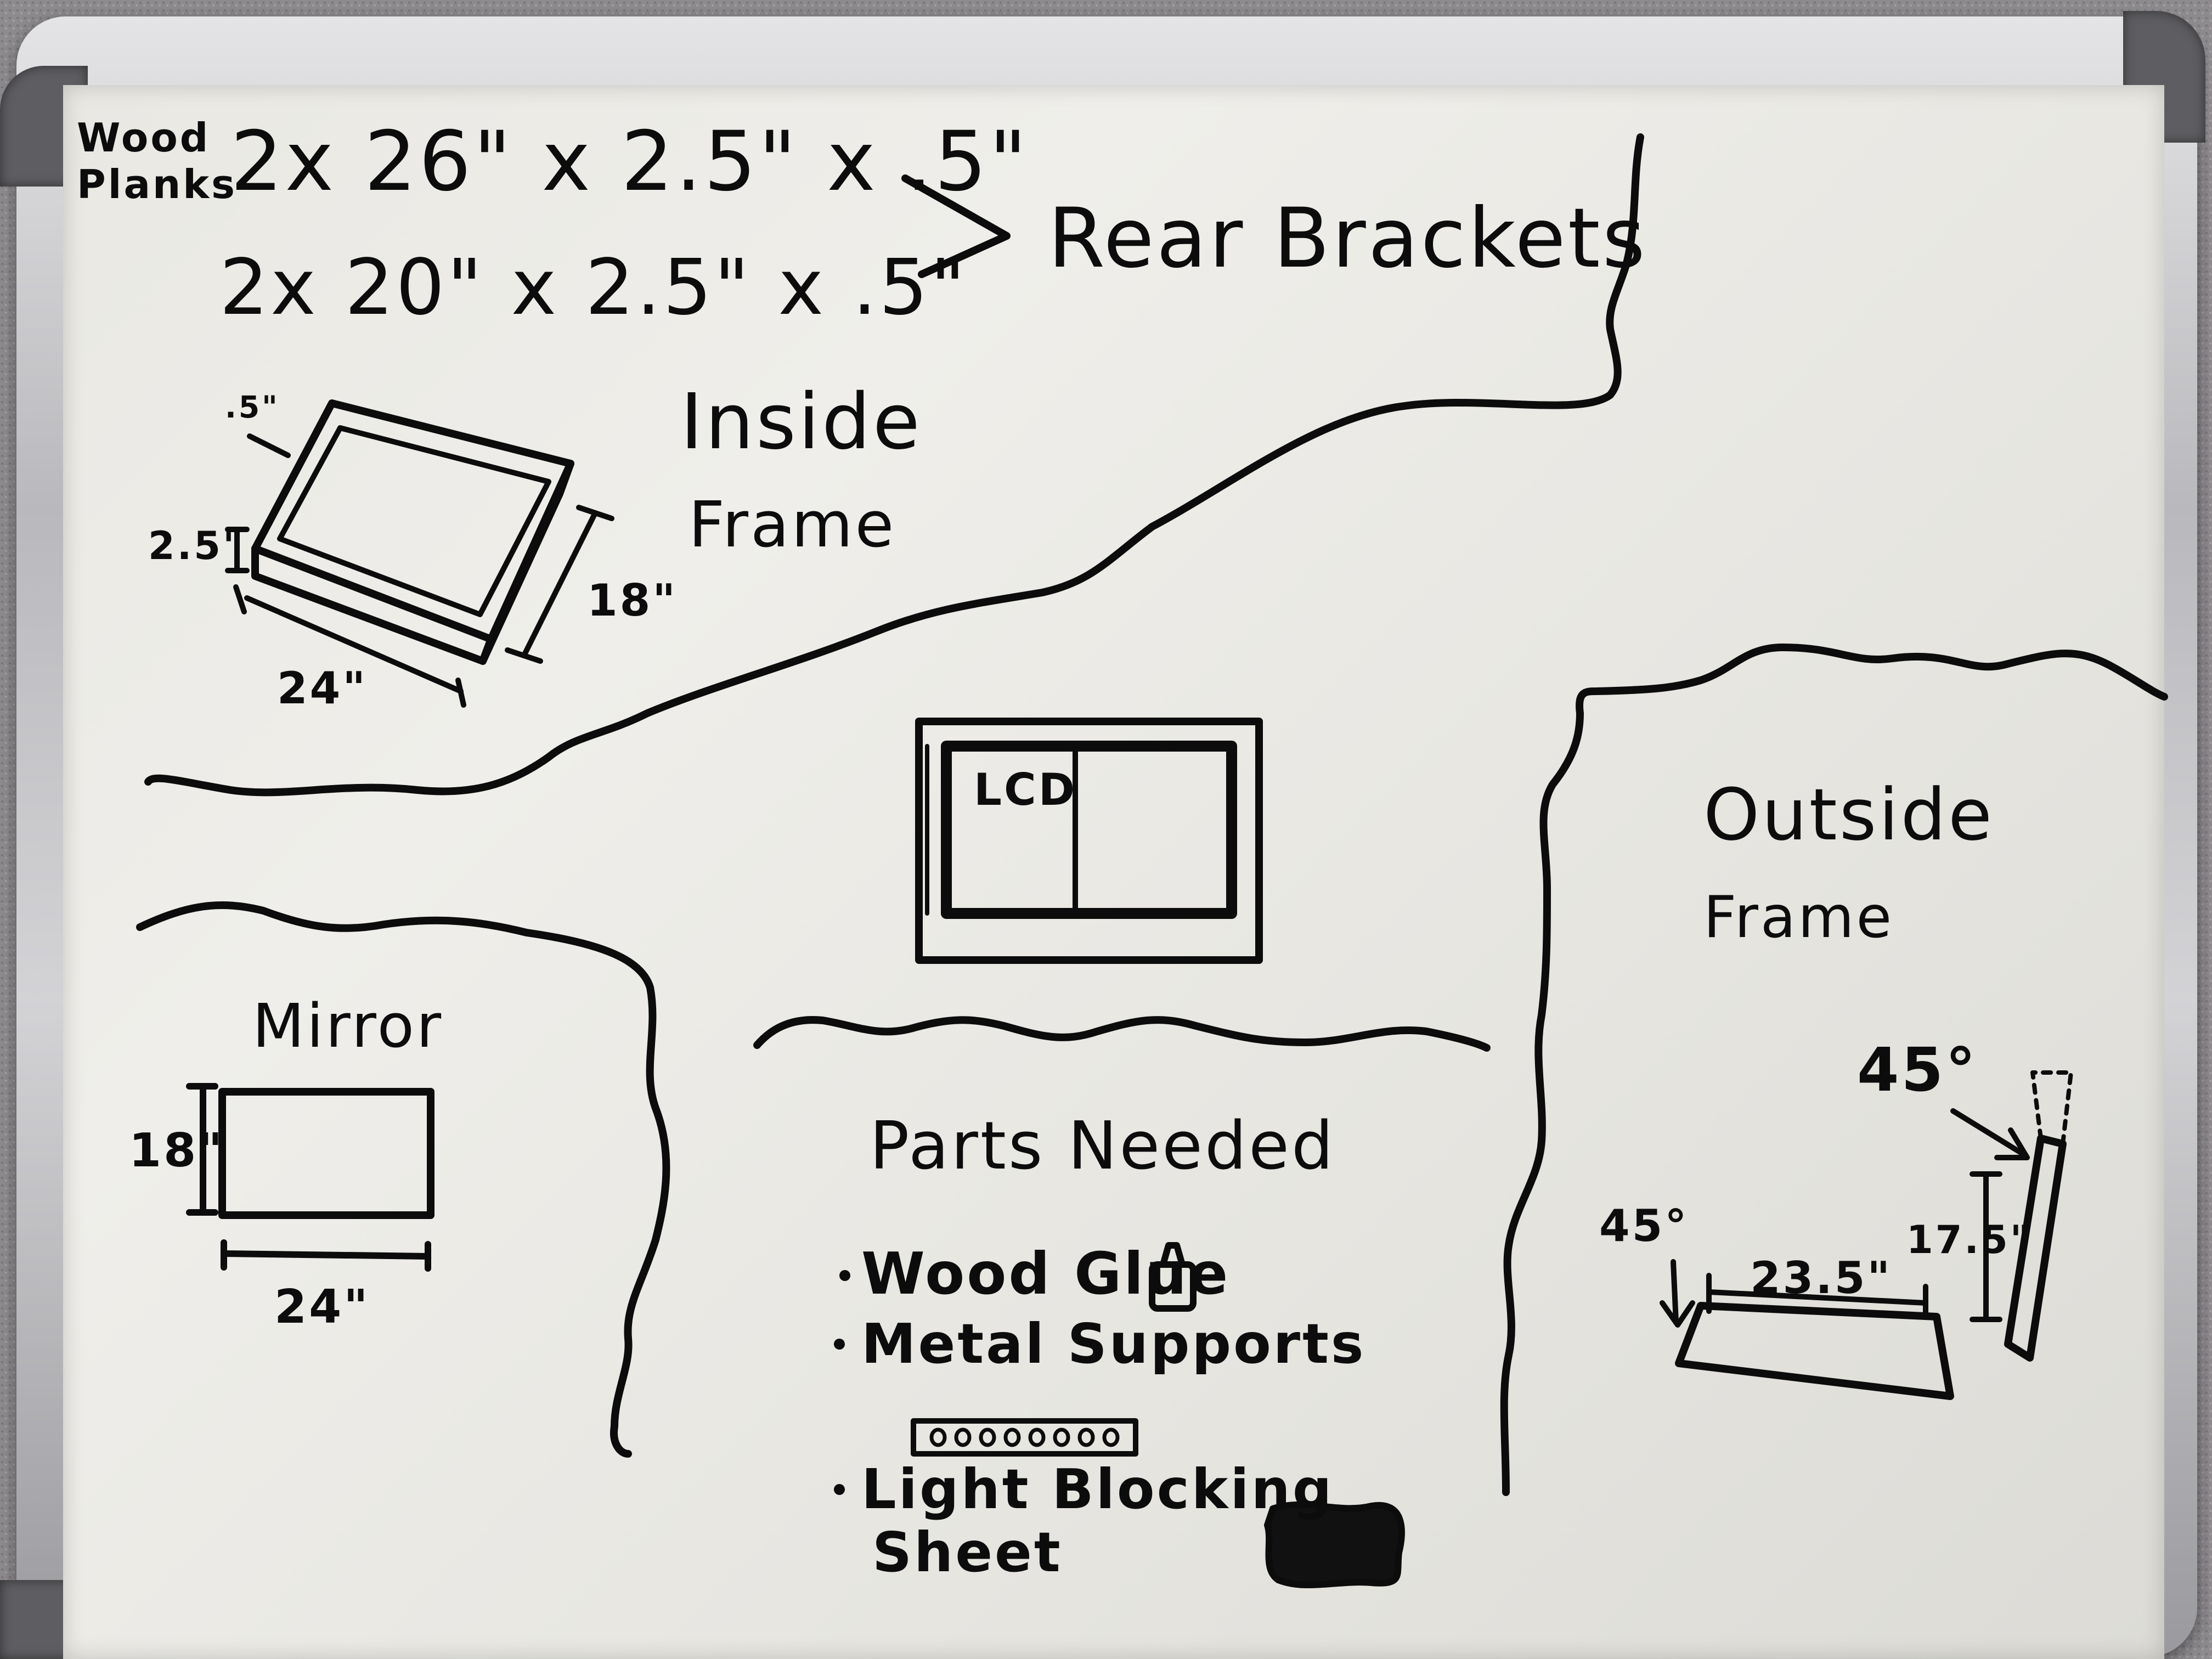 This screenshot has width=2212, height=1659. Describe the element at coordinates (840, 1345) in the screenshot. I see `bullet-metal-supports` at that location.